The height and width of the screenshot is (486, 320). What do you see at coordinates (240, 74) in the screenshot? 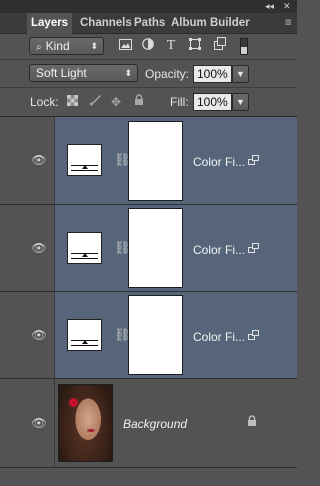
I see `opacity-slider-button: ▼` at bounding box center [240, 74].